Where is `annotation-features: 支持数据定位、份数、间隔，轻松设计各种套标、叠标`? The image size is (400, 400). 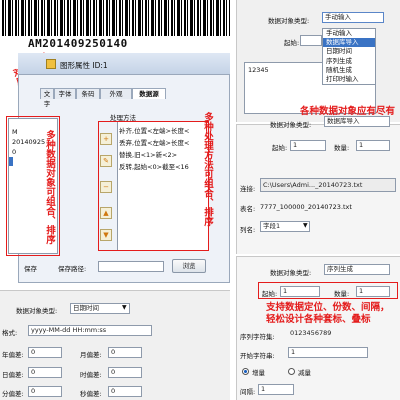
annotation-features: 支持数据定位、份数、间隔，轻松设计各种套标、叠标 is located at coordinates (328, 313).